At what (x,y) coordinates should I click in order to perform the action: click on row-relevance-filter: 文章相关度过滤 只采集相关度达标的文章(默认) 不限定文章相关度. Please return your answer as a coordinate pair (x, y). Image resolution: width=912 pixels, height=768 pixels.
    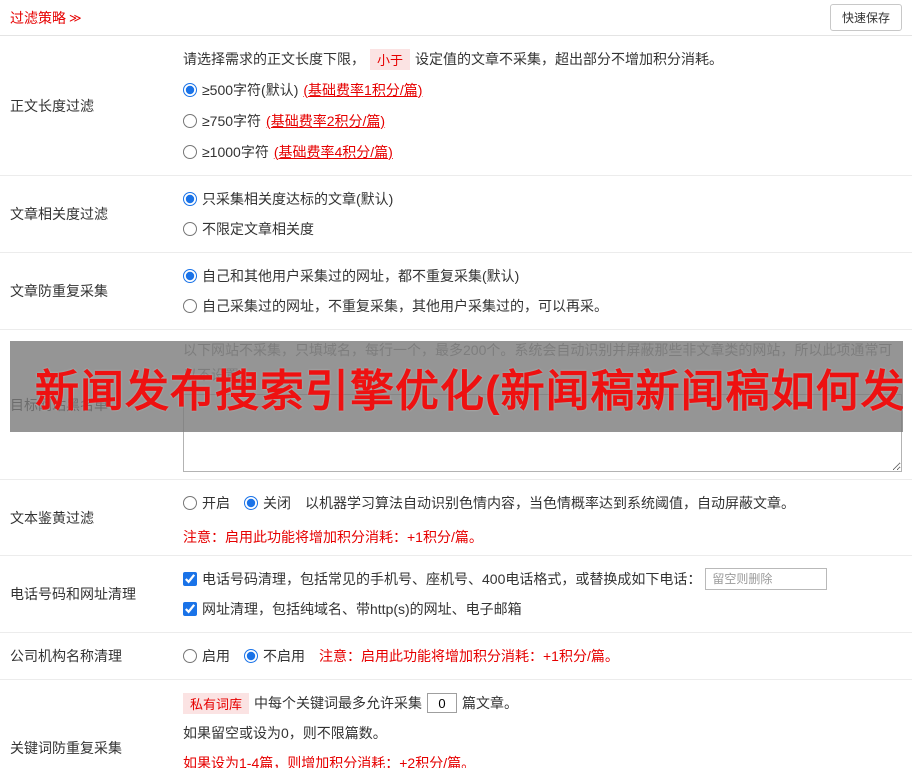
    Looking at the image, I should click on (456, 214).